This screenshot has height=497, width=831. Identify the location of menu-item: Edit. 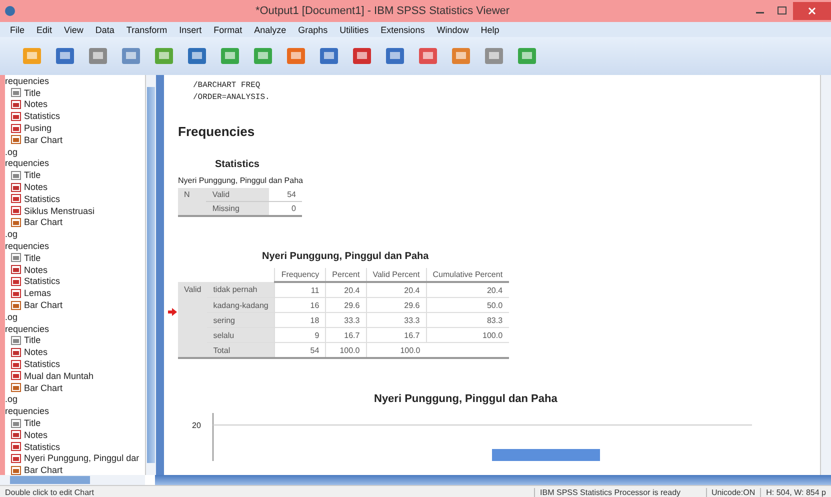
(44, 29).